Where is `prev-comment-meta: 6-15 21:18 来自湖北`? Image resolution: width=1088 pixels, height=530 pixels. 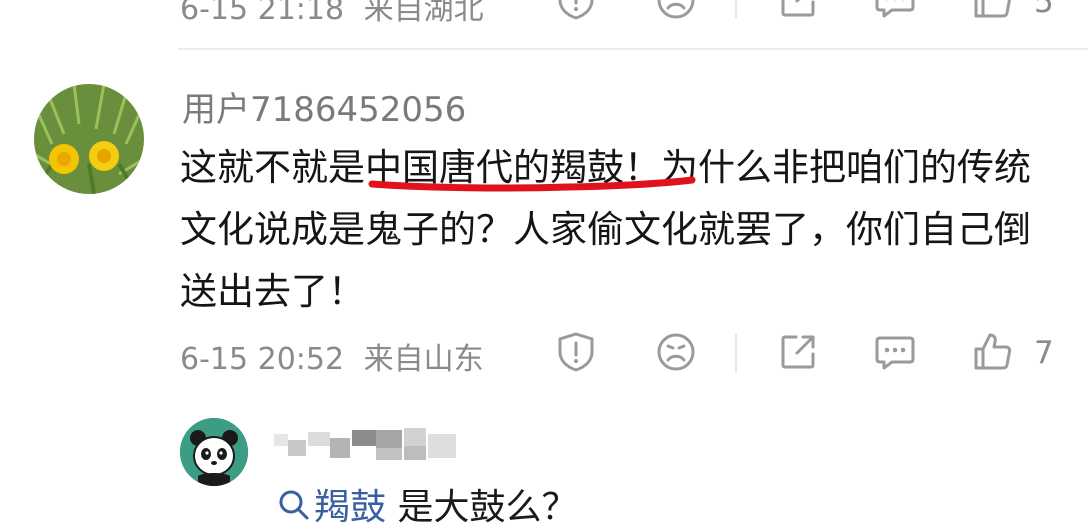 prev-comment-meta: 6-15 21:18 来自湖北 is located at coordinates (332, 14).